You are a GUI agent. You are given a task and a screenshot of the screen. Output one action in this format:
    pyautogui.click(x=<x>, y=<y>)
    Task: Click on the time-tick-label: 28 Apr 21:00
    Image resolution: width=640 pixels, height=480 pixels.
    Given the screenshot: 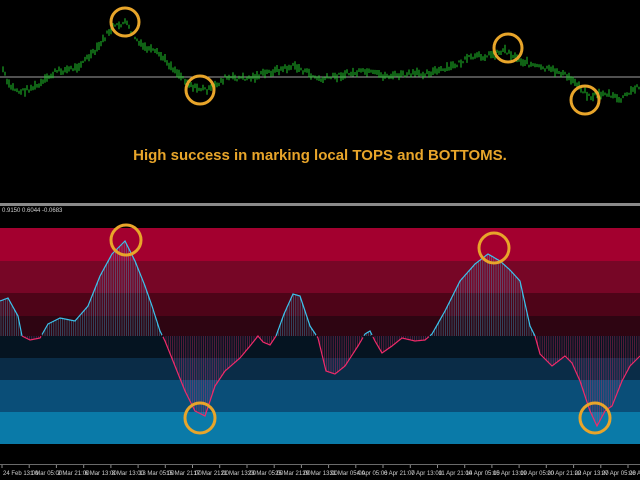 What is the action you would take?
    pyautogui.click(x=634, y=474)
    